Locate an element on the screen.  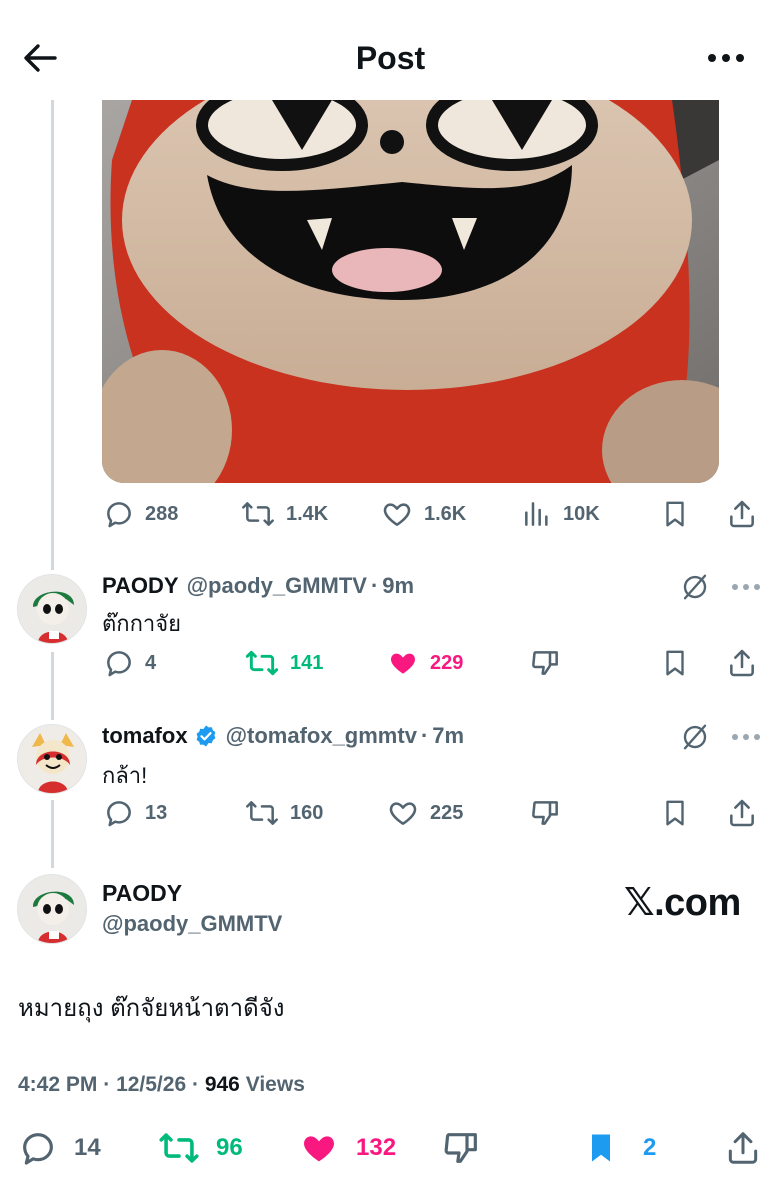
main-action-bar: 14 96 132 2 is located at coordinates (390, 1148).